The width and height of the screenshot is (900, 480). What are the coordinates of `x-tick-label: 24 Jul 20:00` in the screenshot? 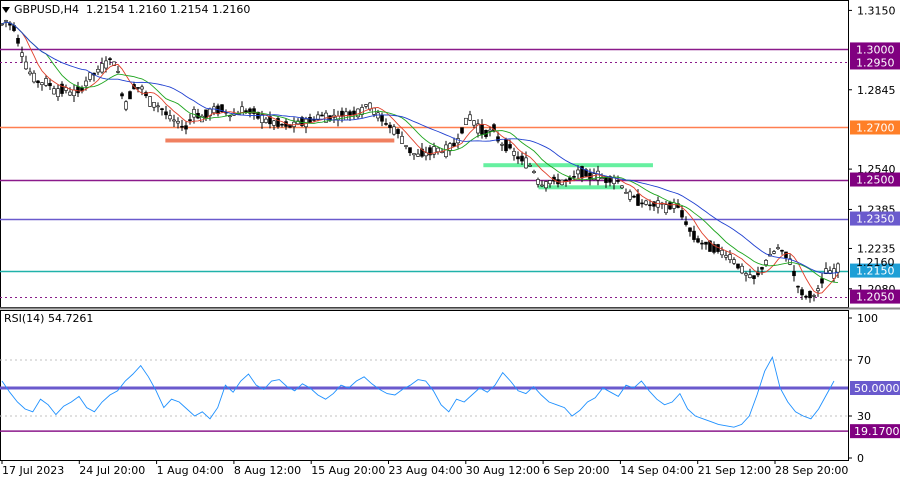 It's located at (112, 470).